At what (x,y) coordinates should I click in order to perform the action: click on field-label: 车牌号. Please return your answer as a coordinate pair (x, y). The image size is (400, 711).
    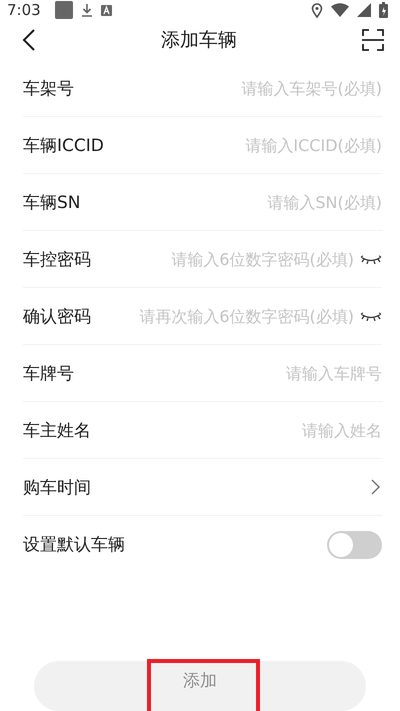
    Looking at the image, I should click on (48, 373).